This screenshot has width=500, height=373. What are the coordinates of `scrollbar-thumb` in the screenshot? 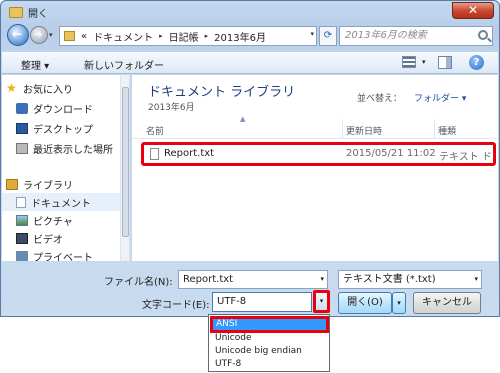 It's located at (125, 162).